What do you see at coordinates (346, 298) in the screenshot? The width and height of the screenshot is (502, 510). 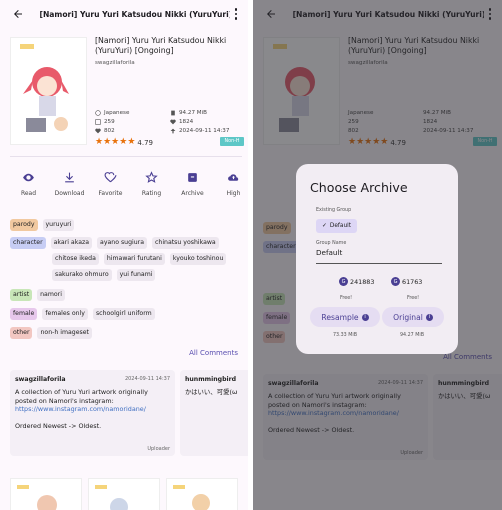 I see `free-label-resample: Free!` at bounding box center [346, 298].